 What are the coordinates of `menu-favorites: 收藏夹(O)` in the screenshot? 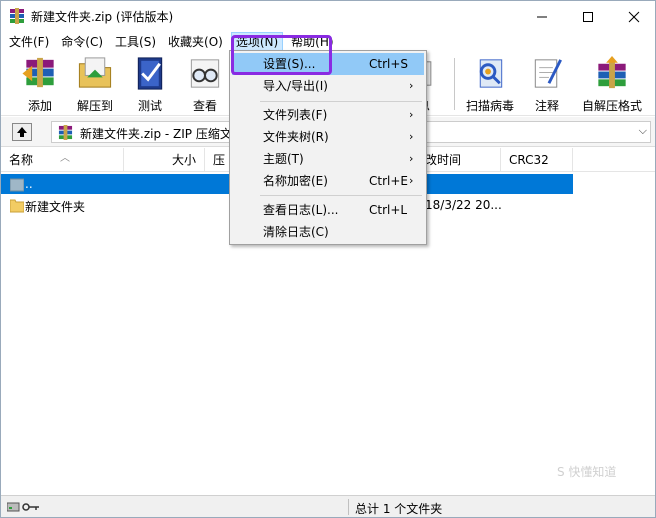 It's located at (195, 42).